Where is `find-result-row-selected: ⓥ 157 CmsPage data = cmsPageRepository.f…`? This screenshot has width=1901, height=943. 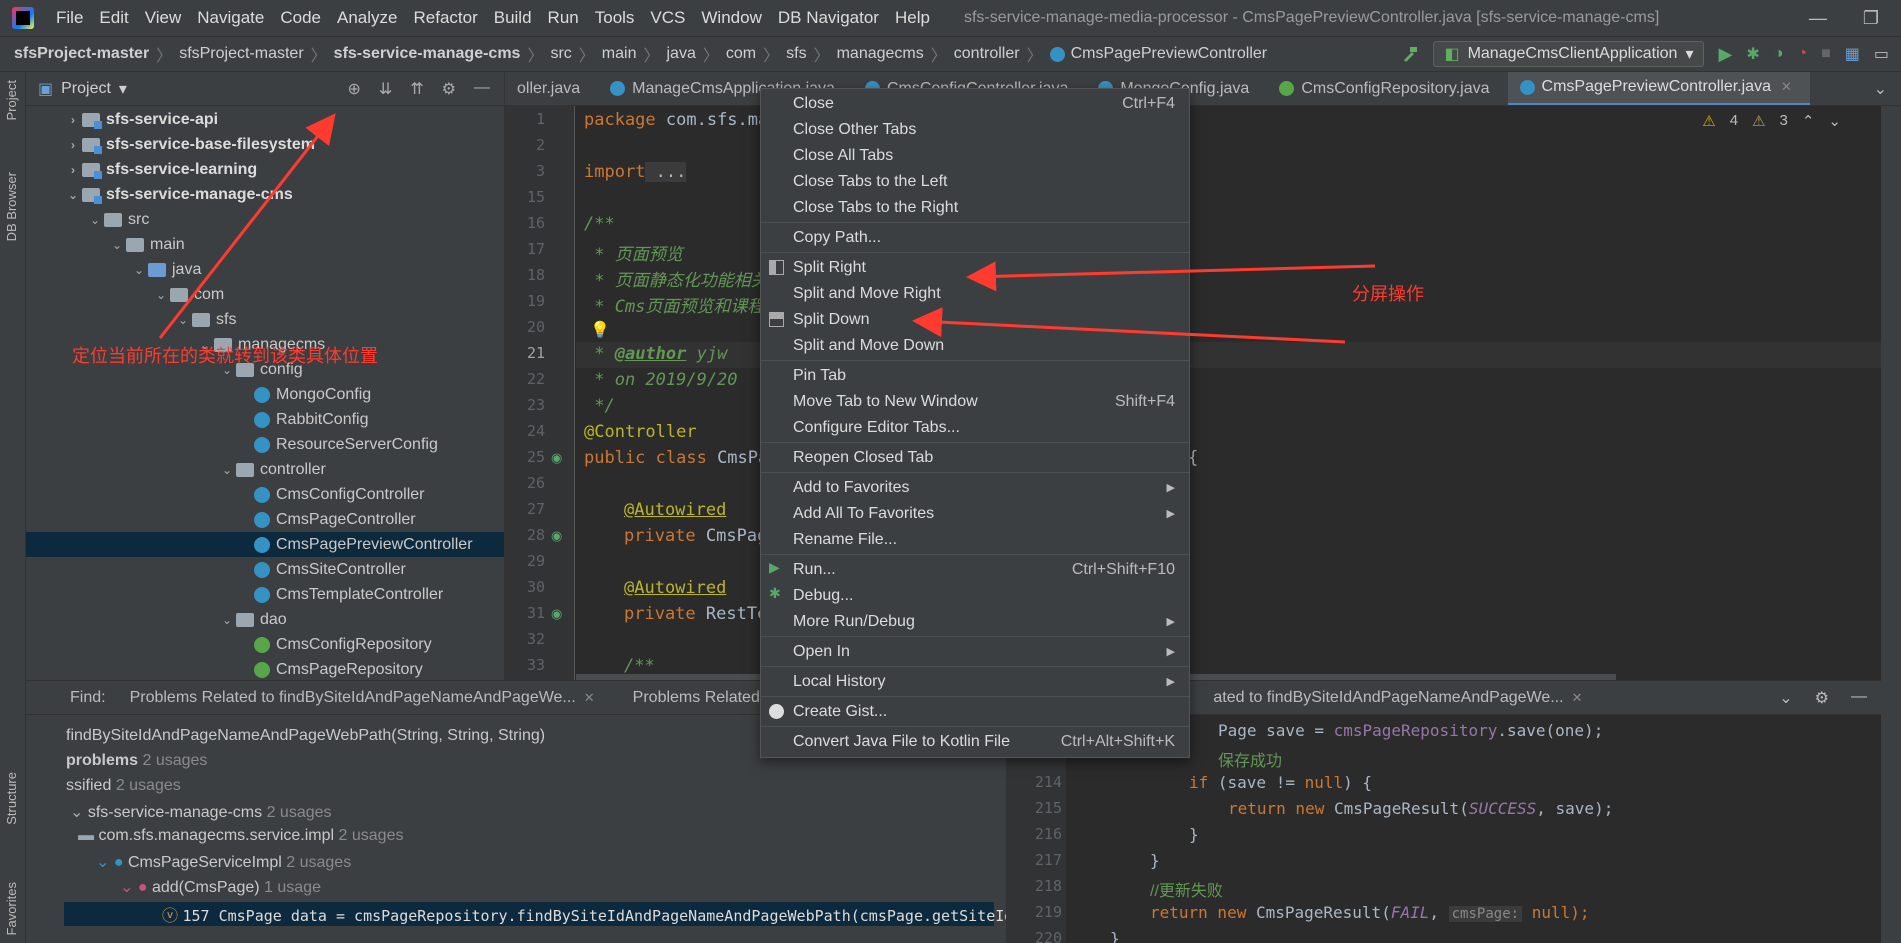 find-result-row-selected: ⓥ 157 CmsPage data = cmsPageRepository.f… is located at coordinates (552, 914).